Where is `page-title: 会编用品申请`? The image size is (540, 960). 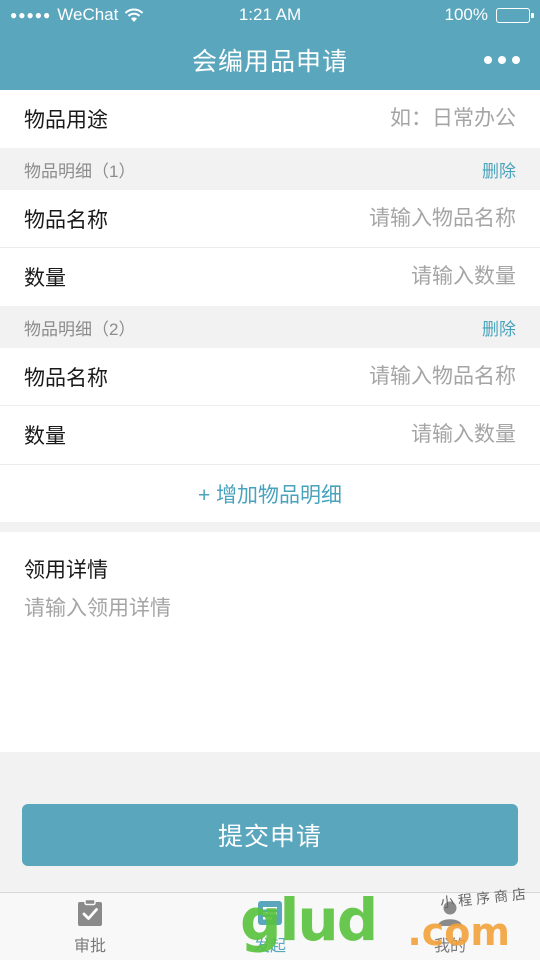
page-title: 会编用品申请 is located at coordinates (269, 62).